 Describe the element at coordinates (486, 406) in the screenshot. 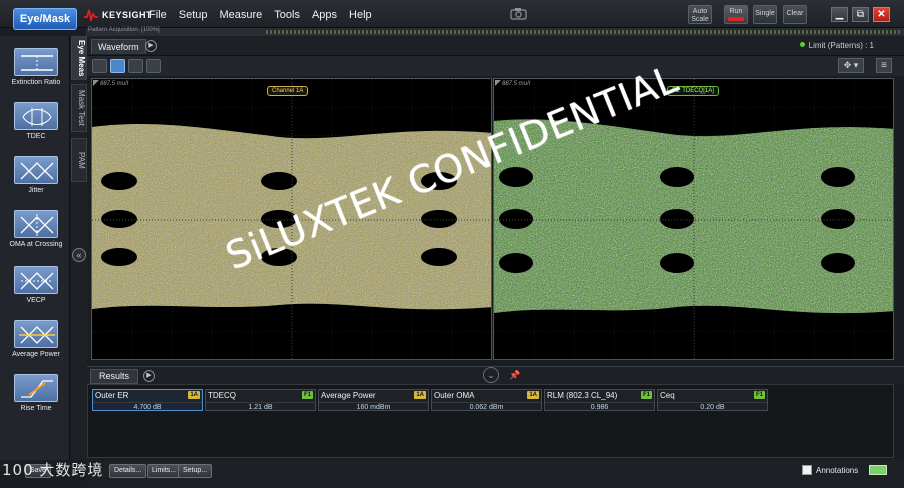

I see `result-value: 0.062 dBm` at that location.